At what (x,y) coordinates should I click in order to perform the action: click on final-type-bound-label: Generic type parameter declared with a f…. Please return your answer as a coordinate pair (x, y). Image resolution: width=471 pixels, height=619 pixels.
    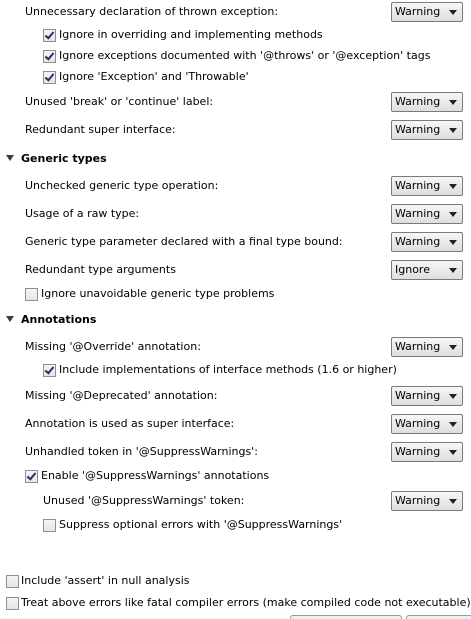
    Looking at the image, I should click on (184, 241).